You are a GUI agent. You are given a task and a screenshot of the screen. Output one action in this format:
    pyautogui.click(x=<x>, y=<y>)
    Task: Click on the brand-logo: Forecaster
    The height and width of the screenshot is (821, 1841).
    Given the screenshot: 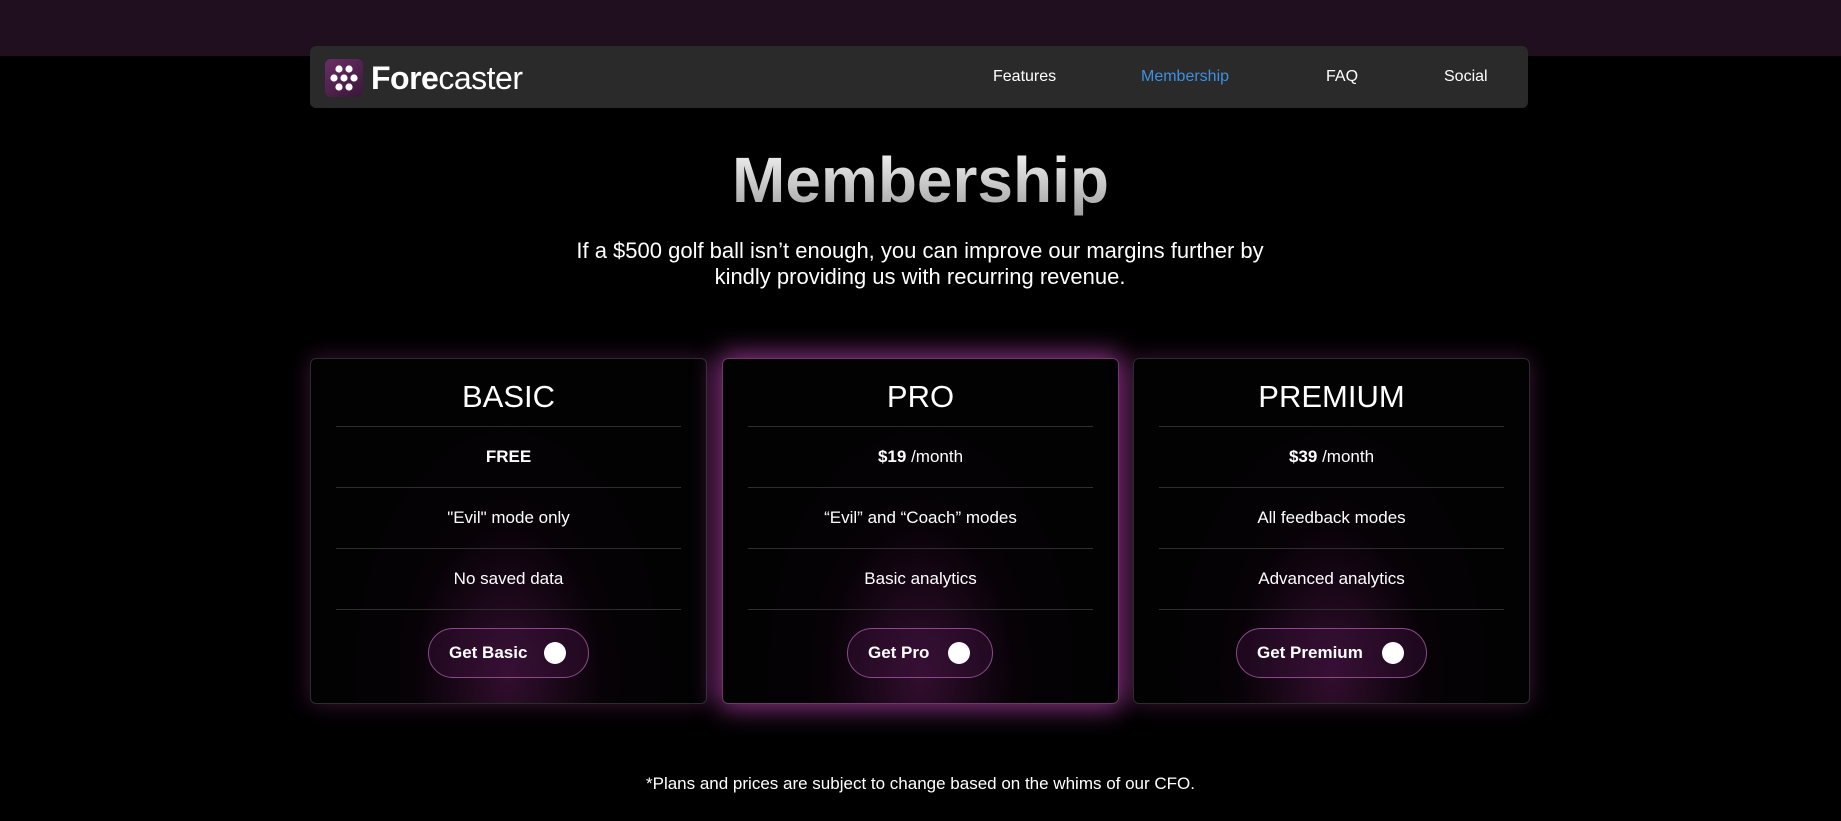 What is the action you would take?
    pyautogui.click(x=424, y=78)
    